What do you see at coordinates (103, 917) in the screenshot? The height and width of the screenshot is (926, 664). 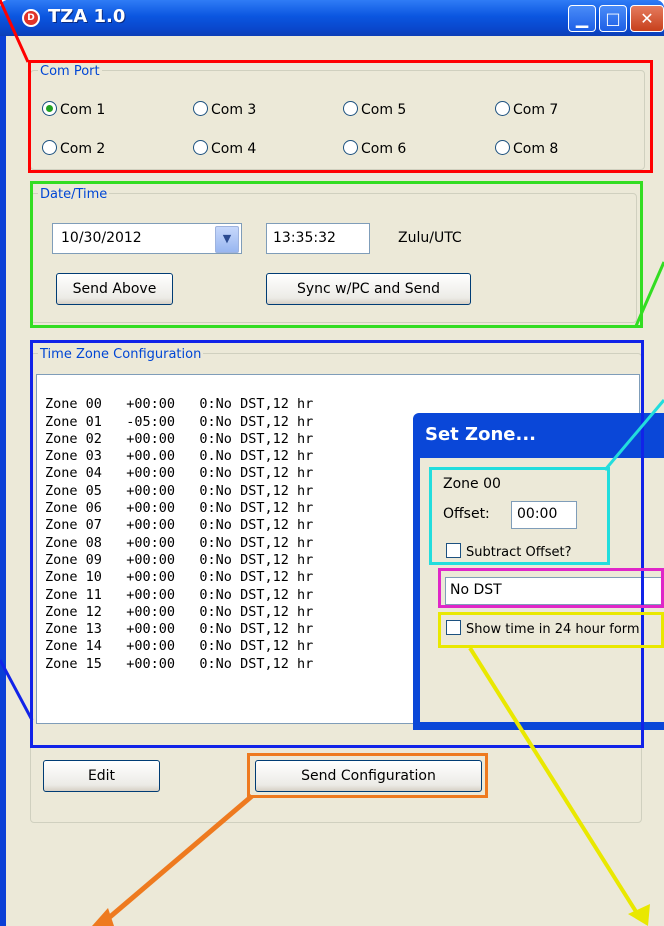 I see `annotation-arrowhead-orange` at bounding box center [103, 917].